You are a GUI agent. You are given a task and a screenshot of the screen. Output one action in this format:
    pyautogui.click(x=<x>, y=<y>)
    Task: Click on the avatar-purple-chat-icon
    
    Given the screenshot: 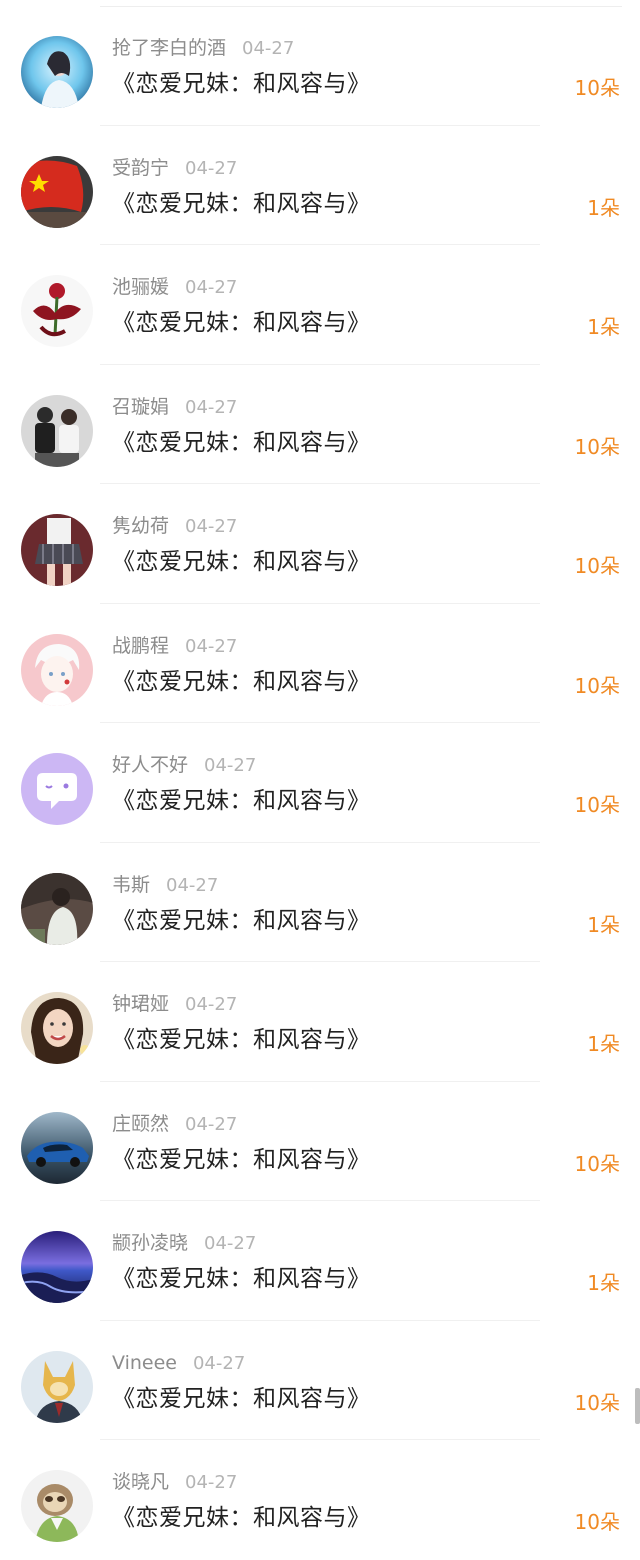 What is the action you would take?
    pyautogui.click(x=57, y=789)
    